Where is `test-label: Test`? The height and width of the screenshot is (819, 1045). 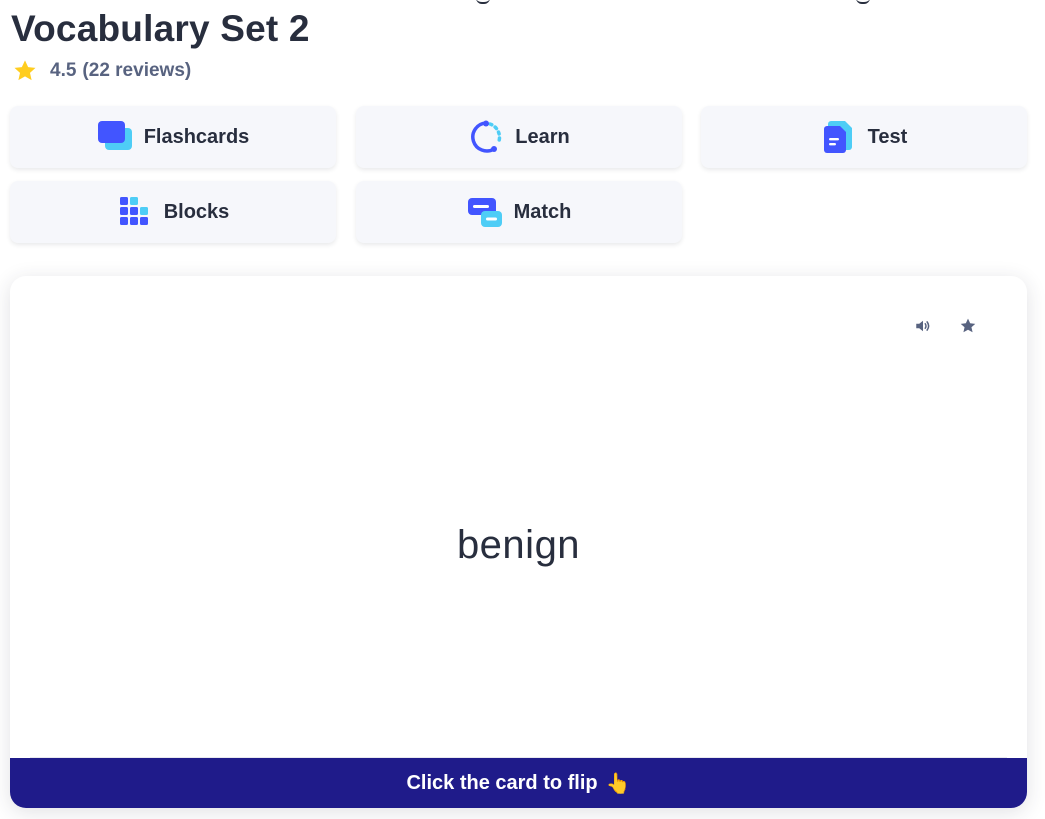 test-label: Test is located at coordinates (887, 136).